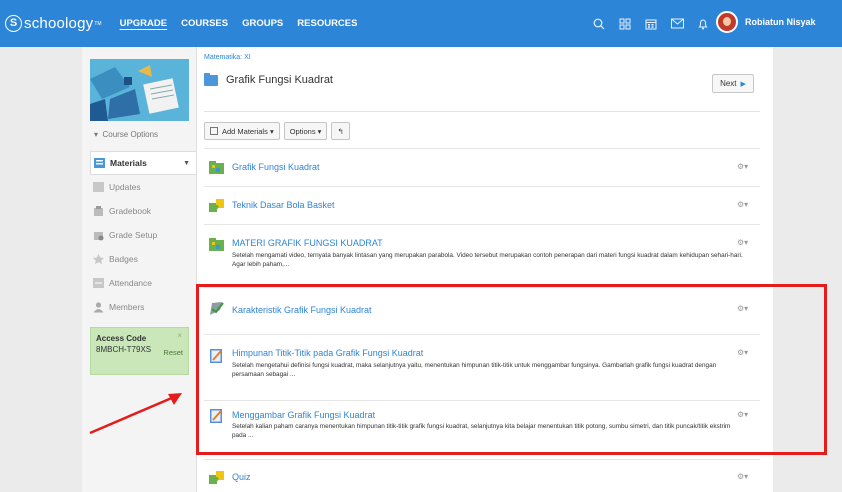  What do you see at coordinates (482, 111) in the screenshot?
I see `divider` at bounding box center [482, 111].